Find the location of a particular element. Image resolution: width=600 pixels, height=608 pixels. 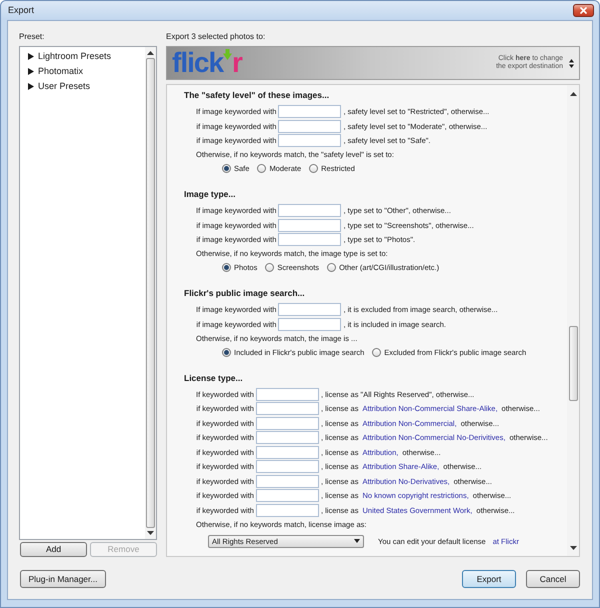

export-button: Export is located at coordinates (489, 579).